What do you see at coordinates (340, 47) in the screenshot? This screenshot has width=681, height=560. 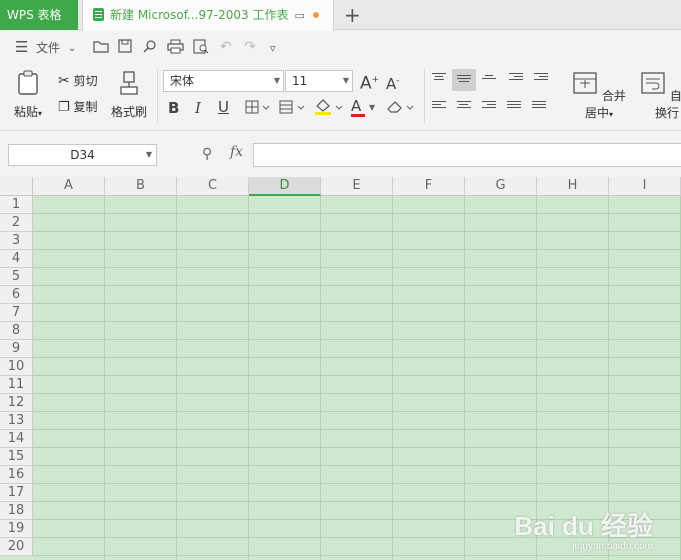 I see `quick-access-bar: ☰ 文件 ⌄ ↶ ↷ ▿` at bounding box center [340, 47].